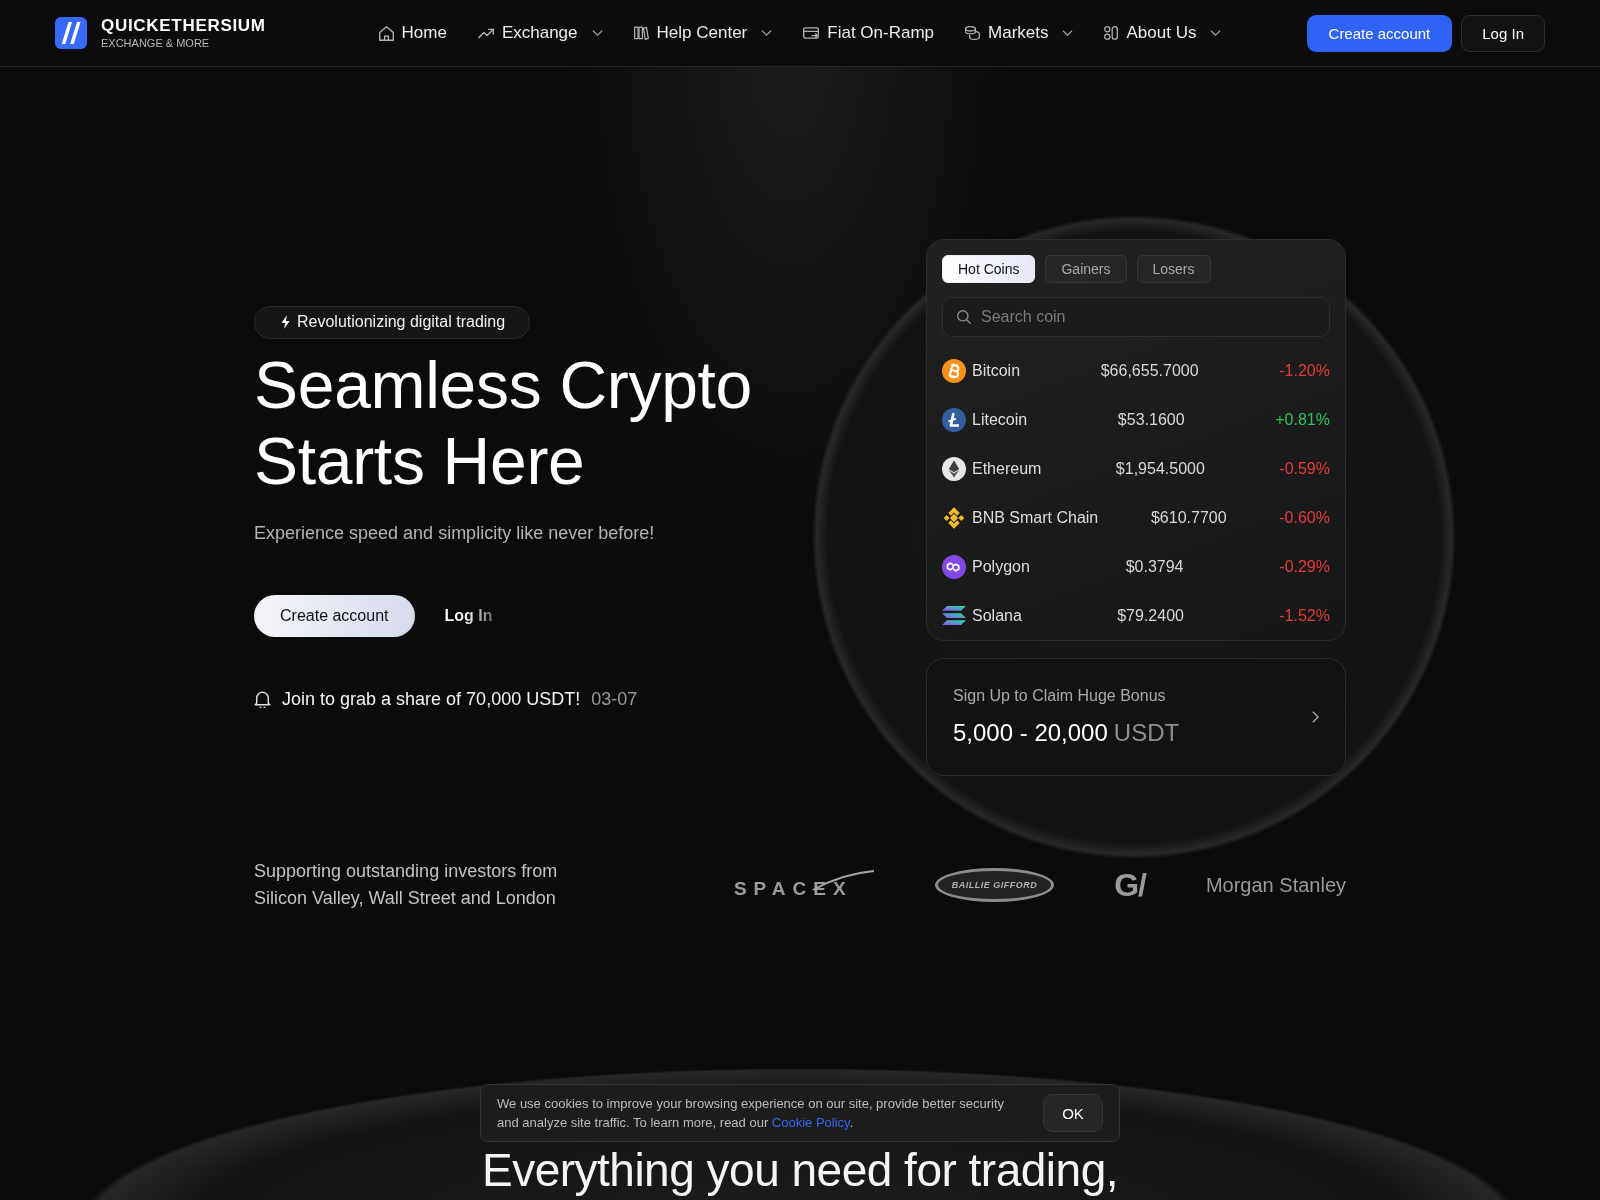  Describe the element at coordinates (1304, 517) in the screenshot. I see `coin-change: -0.60%` at that location.